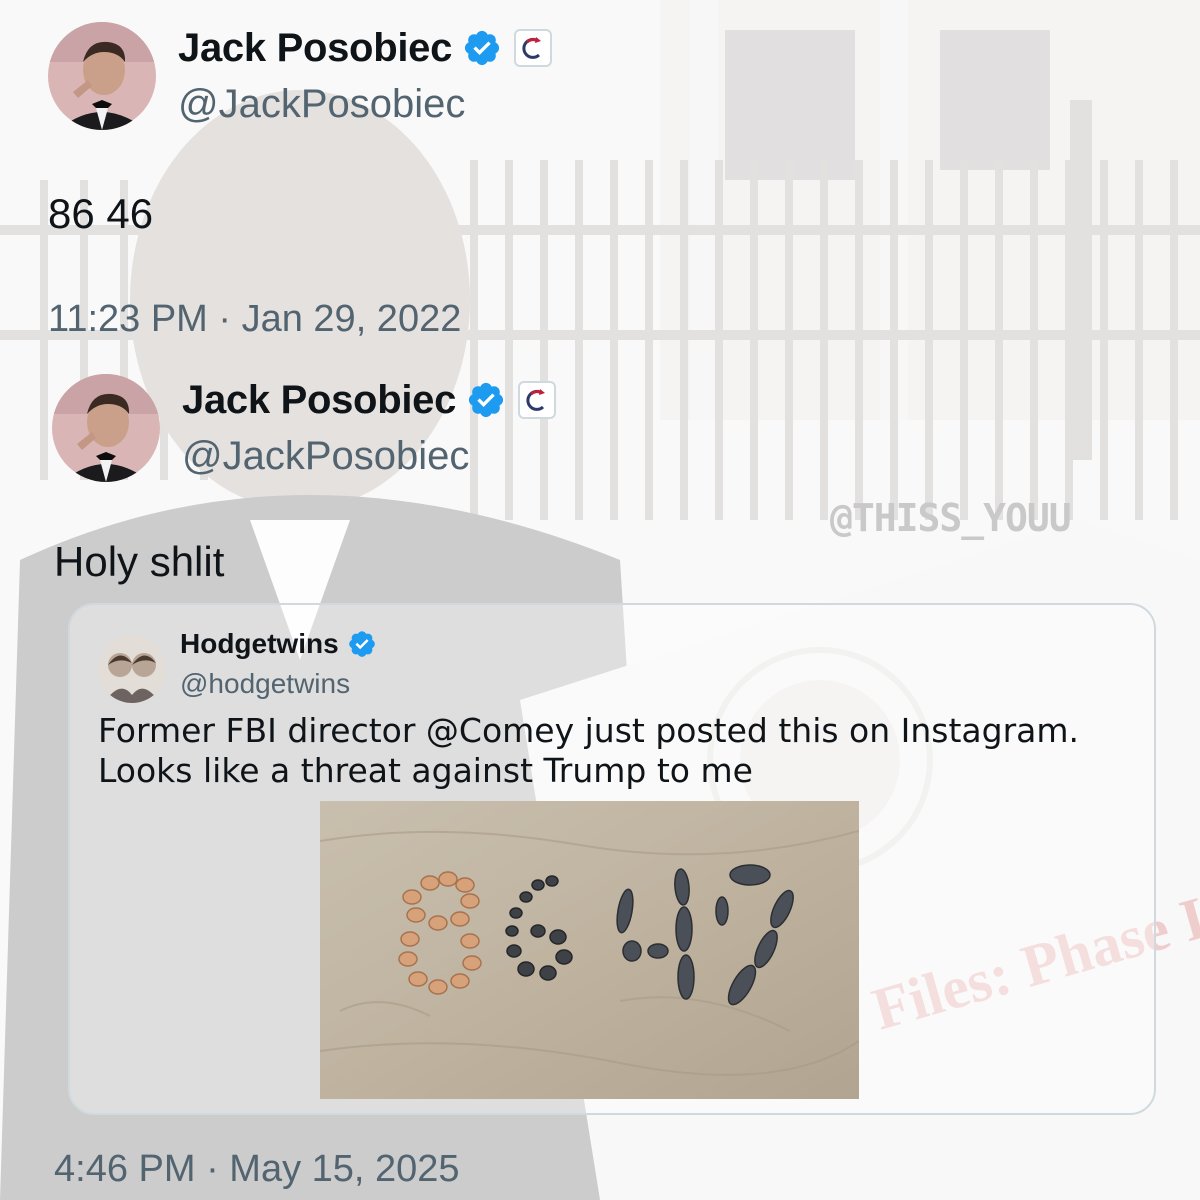 The height and width of the screenshot is (1200, 1200). Describe the element at coordinates (304, 428) in the screenshot. I see `tweet-2-header: Jack Posobiec @JackPosobiec` at that location.